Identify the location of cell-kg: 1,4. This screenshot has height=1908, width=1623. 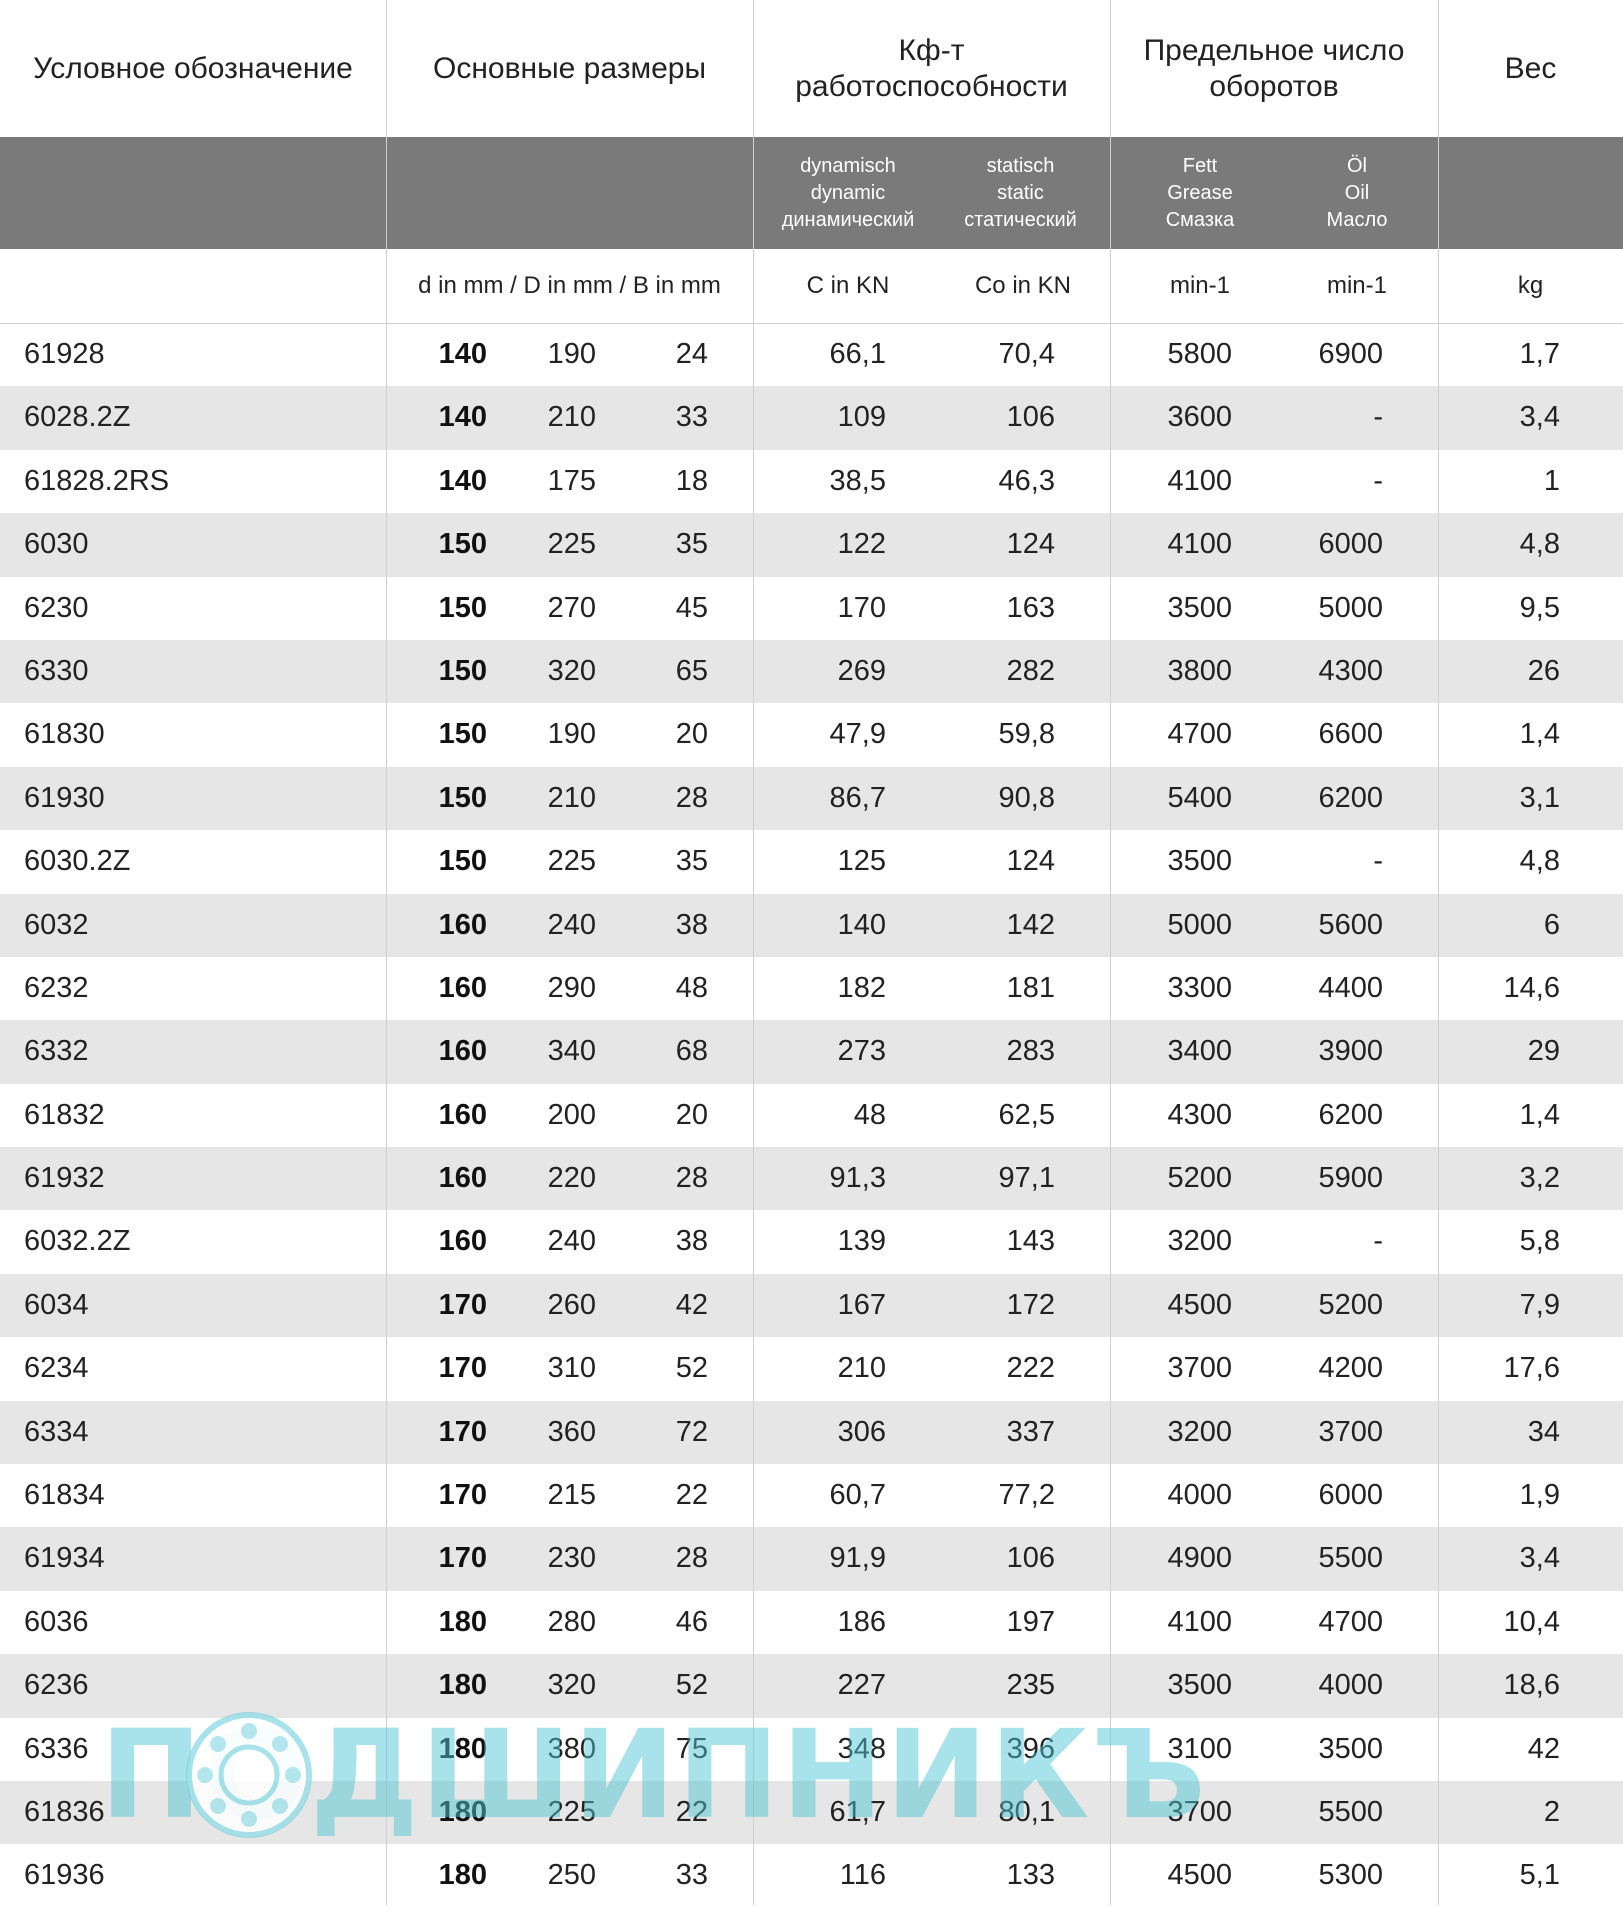
(1539, 734).